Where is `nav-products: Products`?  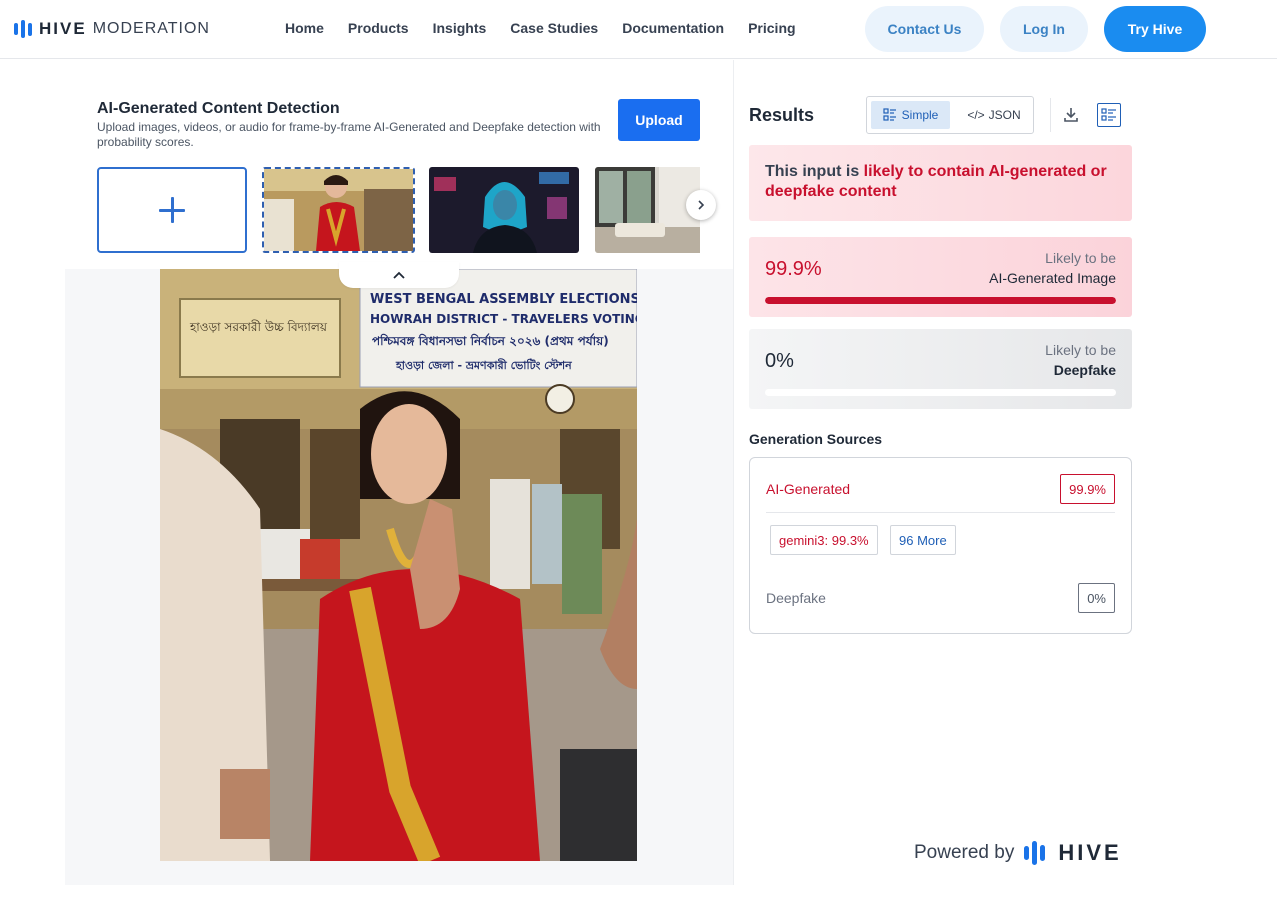
nav-products: Products is located at coordinates (378, 28).